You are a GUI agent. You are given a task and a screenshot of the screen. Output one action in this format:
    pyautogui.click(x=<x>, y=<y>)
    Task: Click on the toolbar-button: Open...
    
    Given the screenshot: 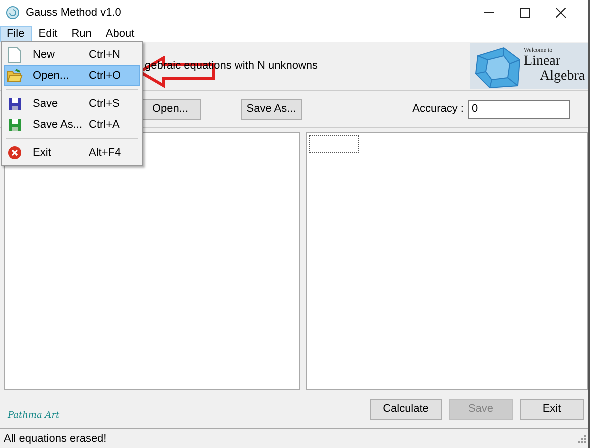 What is the action you would take?
    pyautogui.click(x=170, y=109)
    